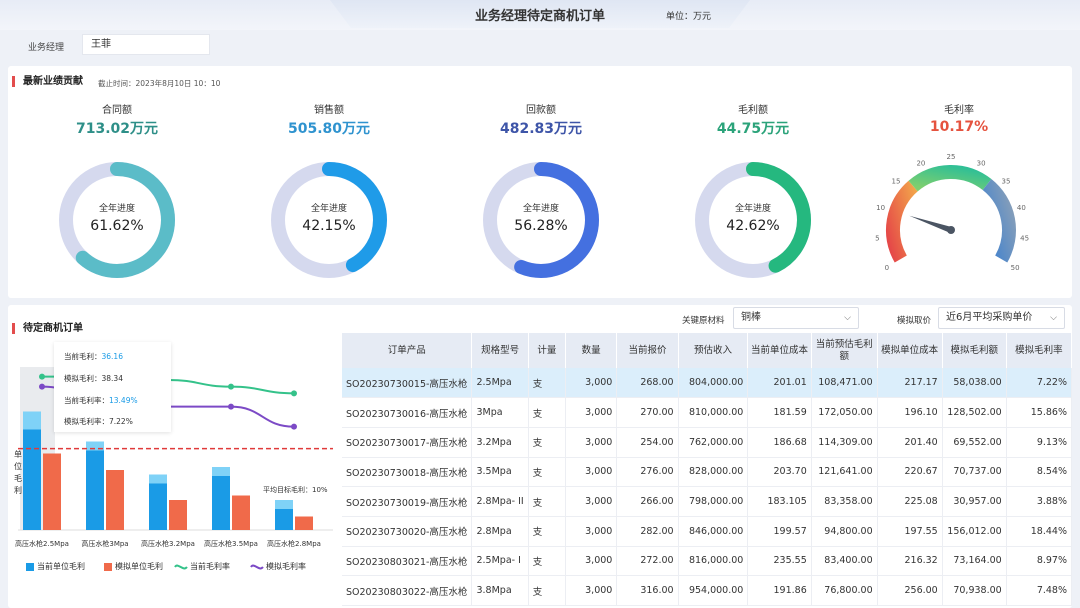 Image resolution: width=1080 pixels, height=608 pixels. I want to click on gauge-tick-label: 10, so click(880, 208).